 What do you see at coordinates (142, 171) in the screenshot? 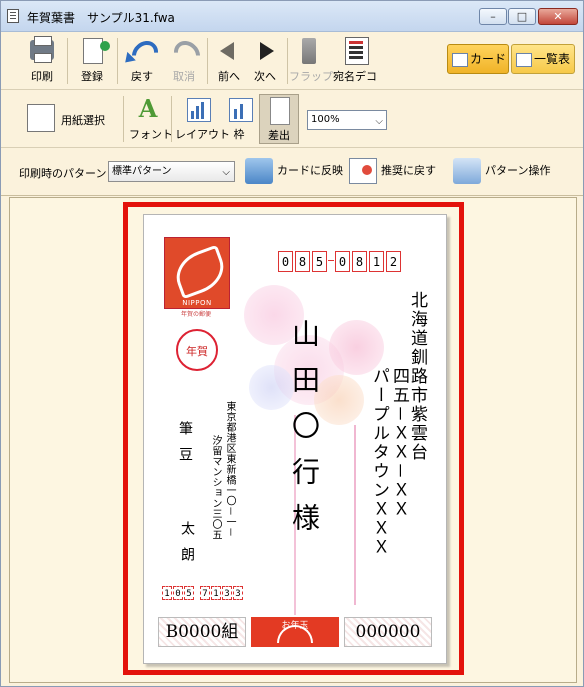
I see `pattern-value: 標準パターン` at bounding box center [142, 171].